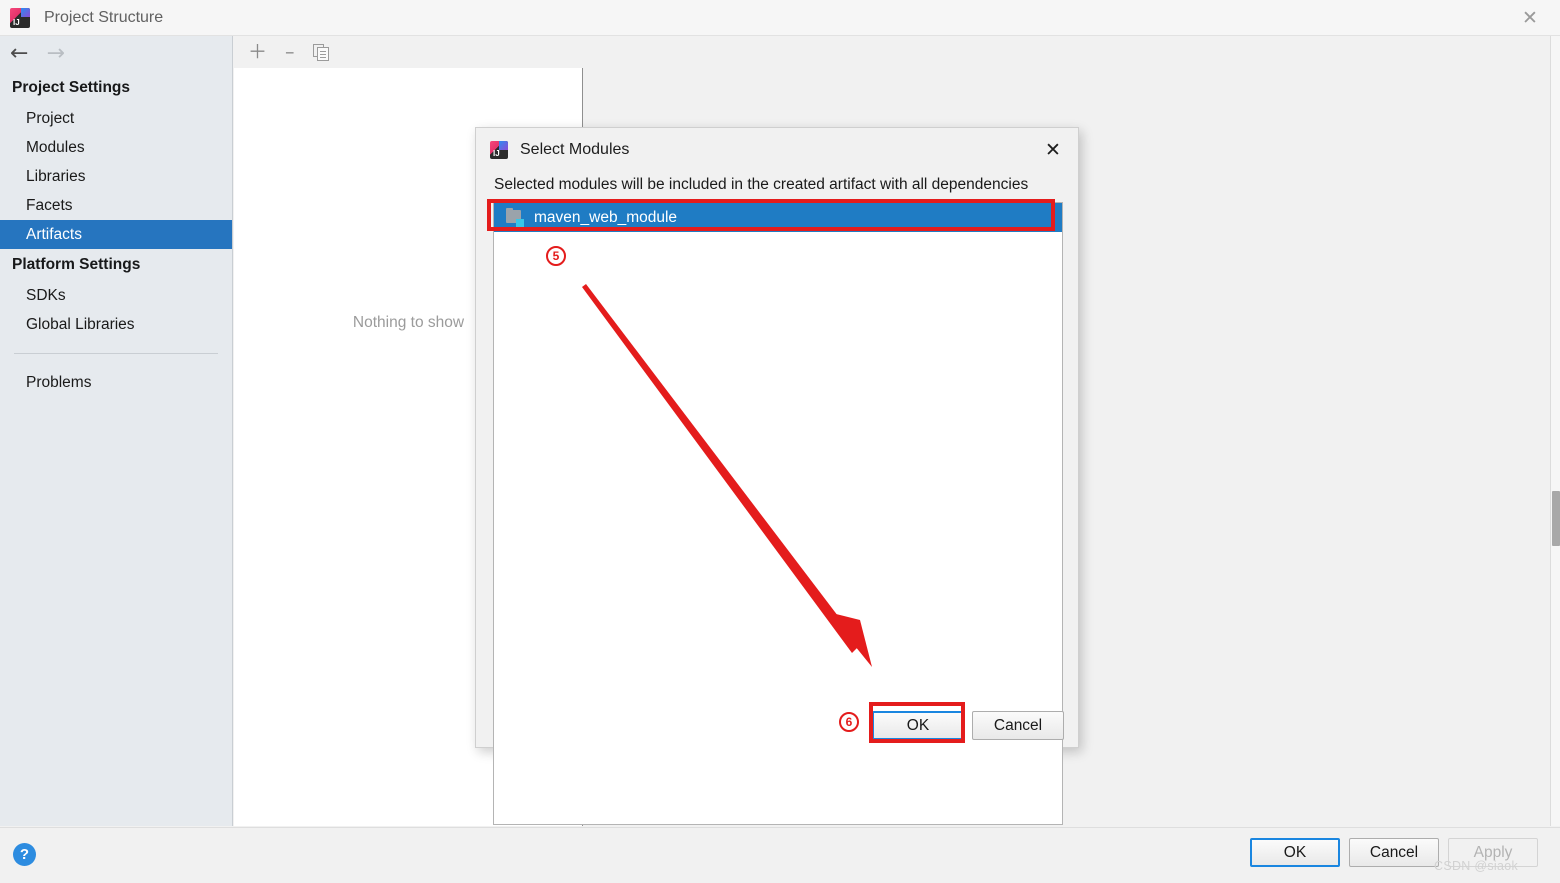 Image resolution: width=1560 pixels, height=883 pixels. I want to click on sidebar-navigation: ← →, so click(116, 54).